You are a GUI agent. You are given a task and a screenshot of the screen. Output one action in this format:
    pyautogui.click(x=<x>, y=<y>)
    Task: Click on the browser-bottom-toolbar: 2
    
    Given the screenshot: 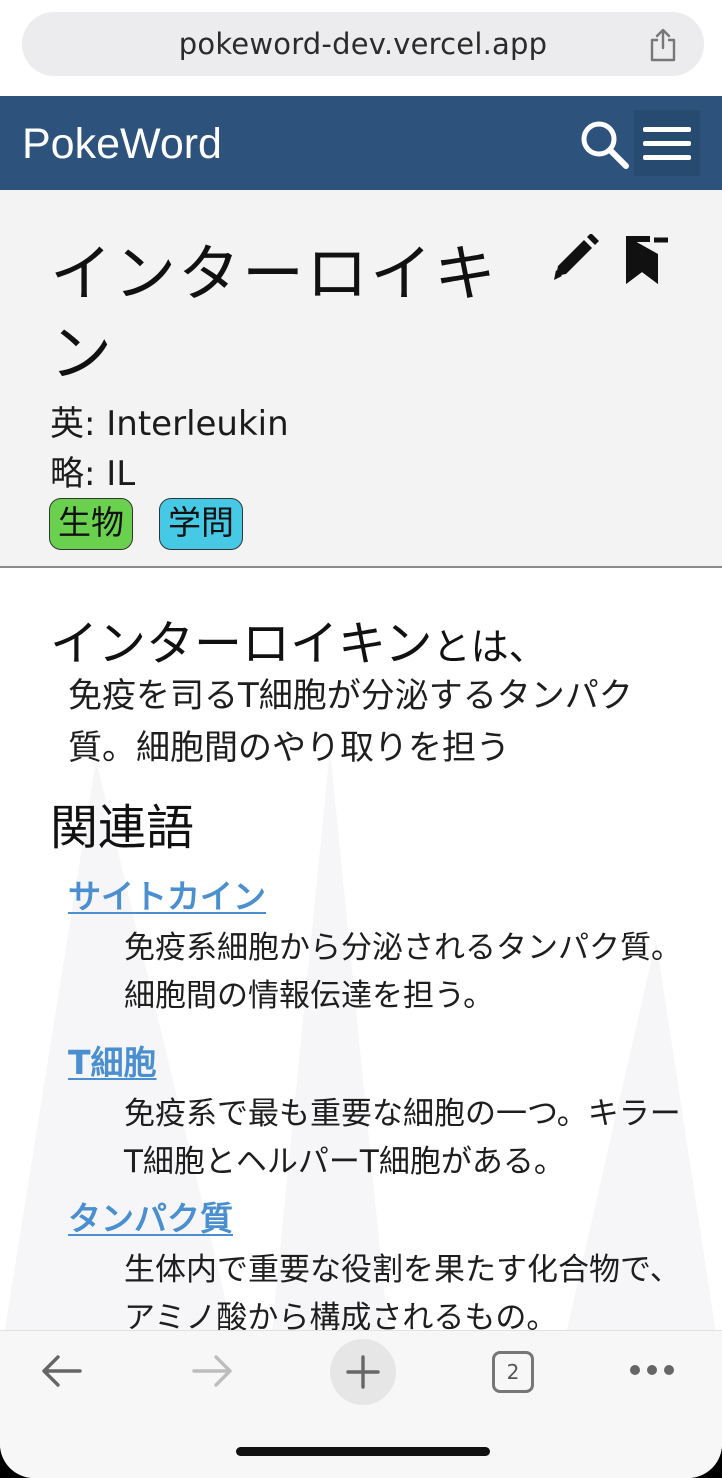 What is the action you would take?
    pyautogui.click(x=361, y=1404)
    